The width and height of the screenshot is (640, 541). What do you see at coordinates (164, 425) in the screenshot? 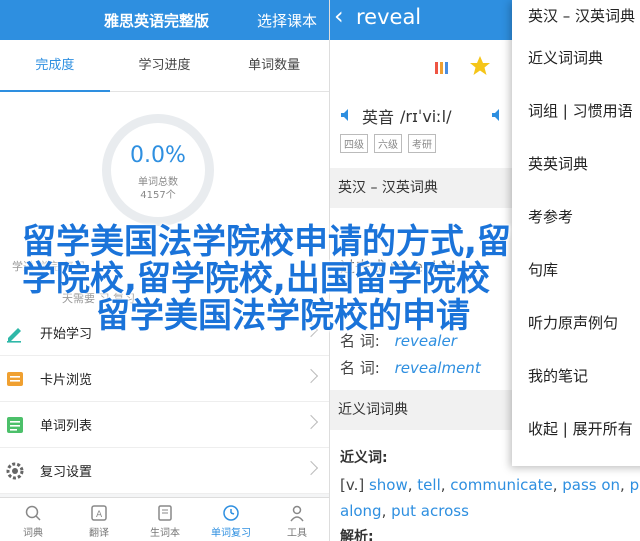
I see `menu-word-list: 单词列表` at bounding box center [164, 425].